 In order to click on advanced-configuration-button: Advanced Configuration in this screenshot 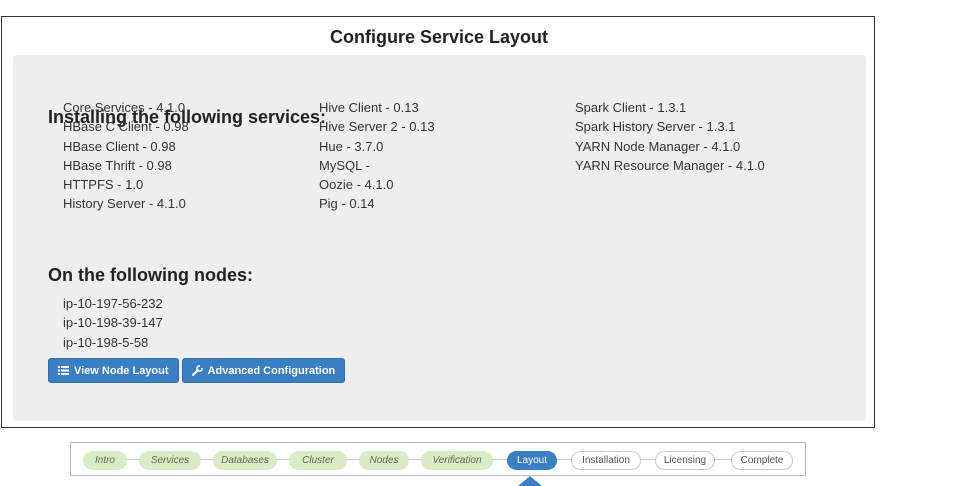, I will do `click(263, 370)`.